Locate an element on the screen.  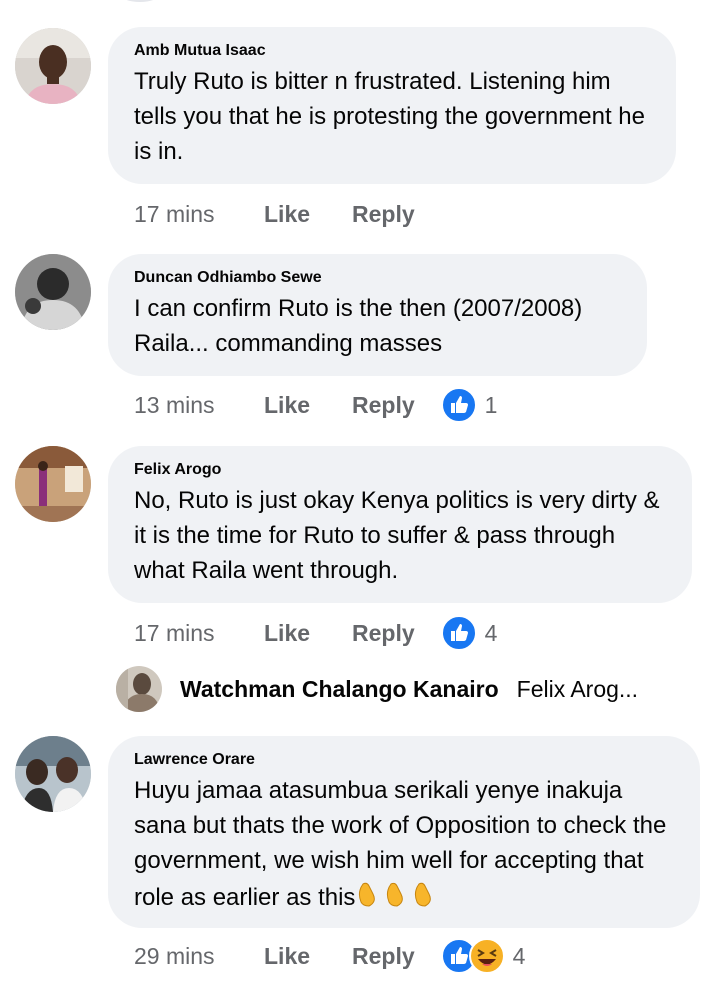
avatar-watchman-chalango-kanairo is located at coordinates (139, 689).